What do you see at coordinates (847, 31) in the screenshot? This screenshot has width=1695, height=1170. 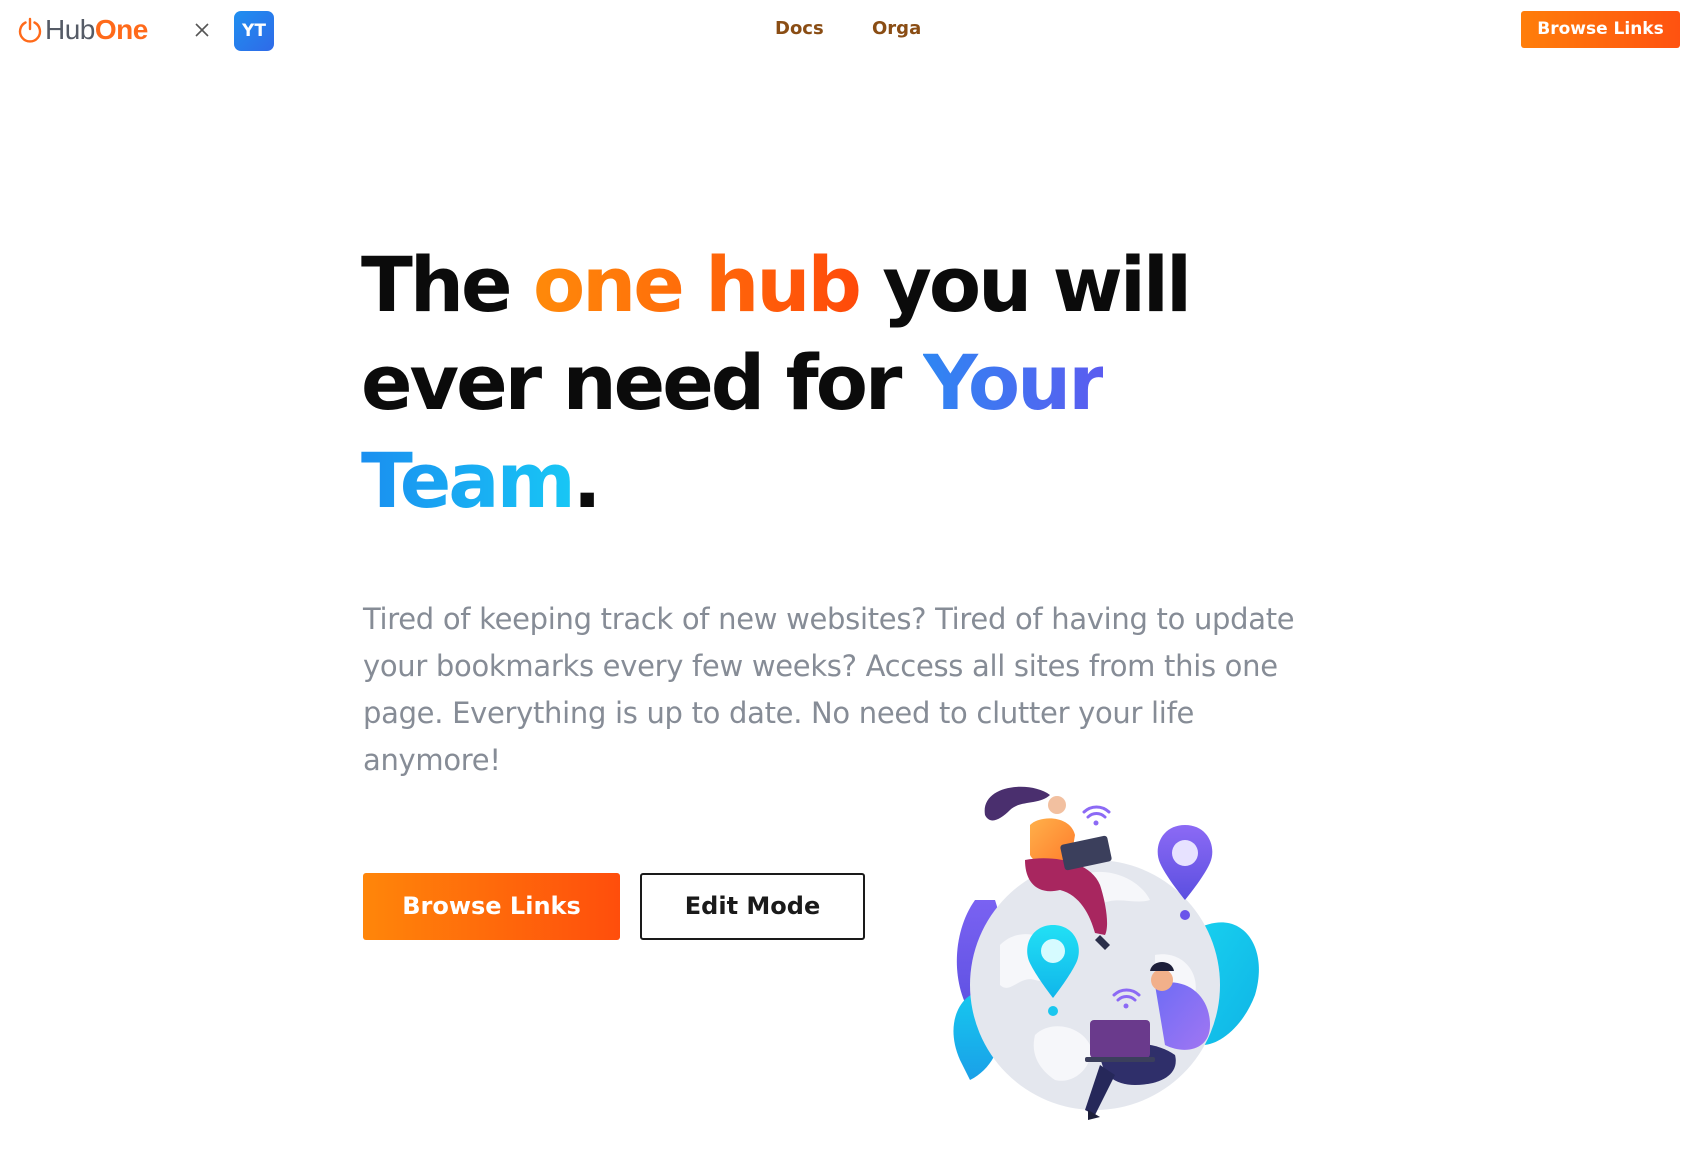 I see `top-navbar: HubOne YT Docs Orga Browse Links` at bounding box center [847, 31].